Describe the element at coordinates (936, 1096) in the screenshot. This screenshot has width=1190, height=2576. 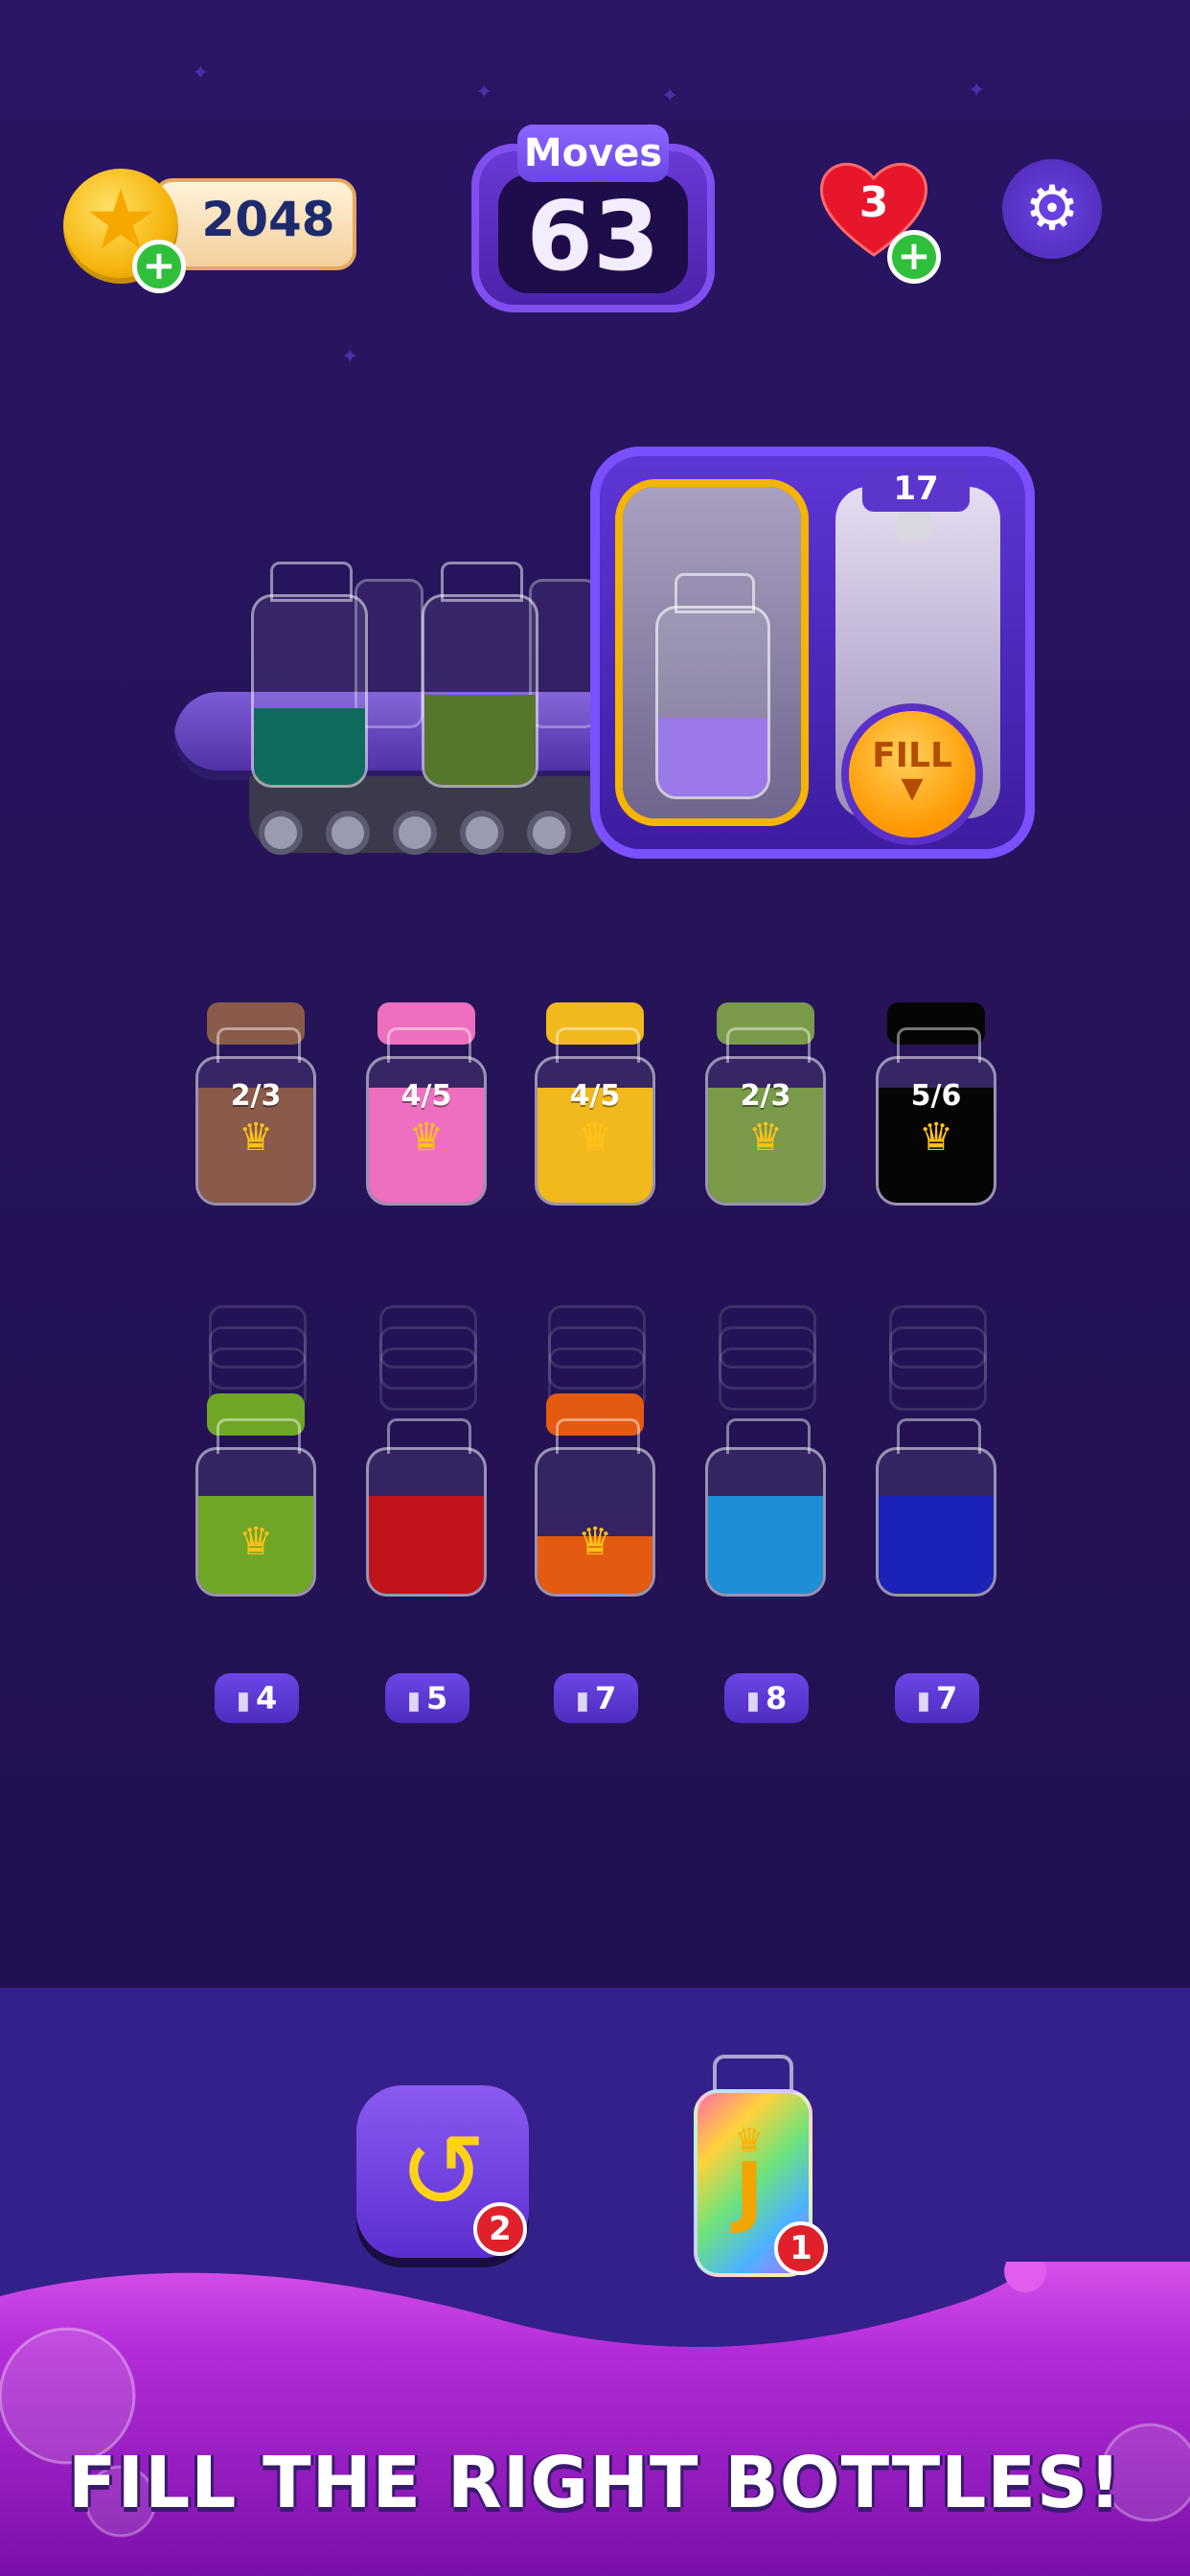
I see `fill-fraction: 5/6` at that location.